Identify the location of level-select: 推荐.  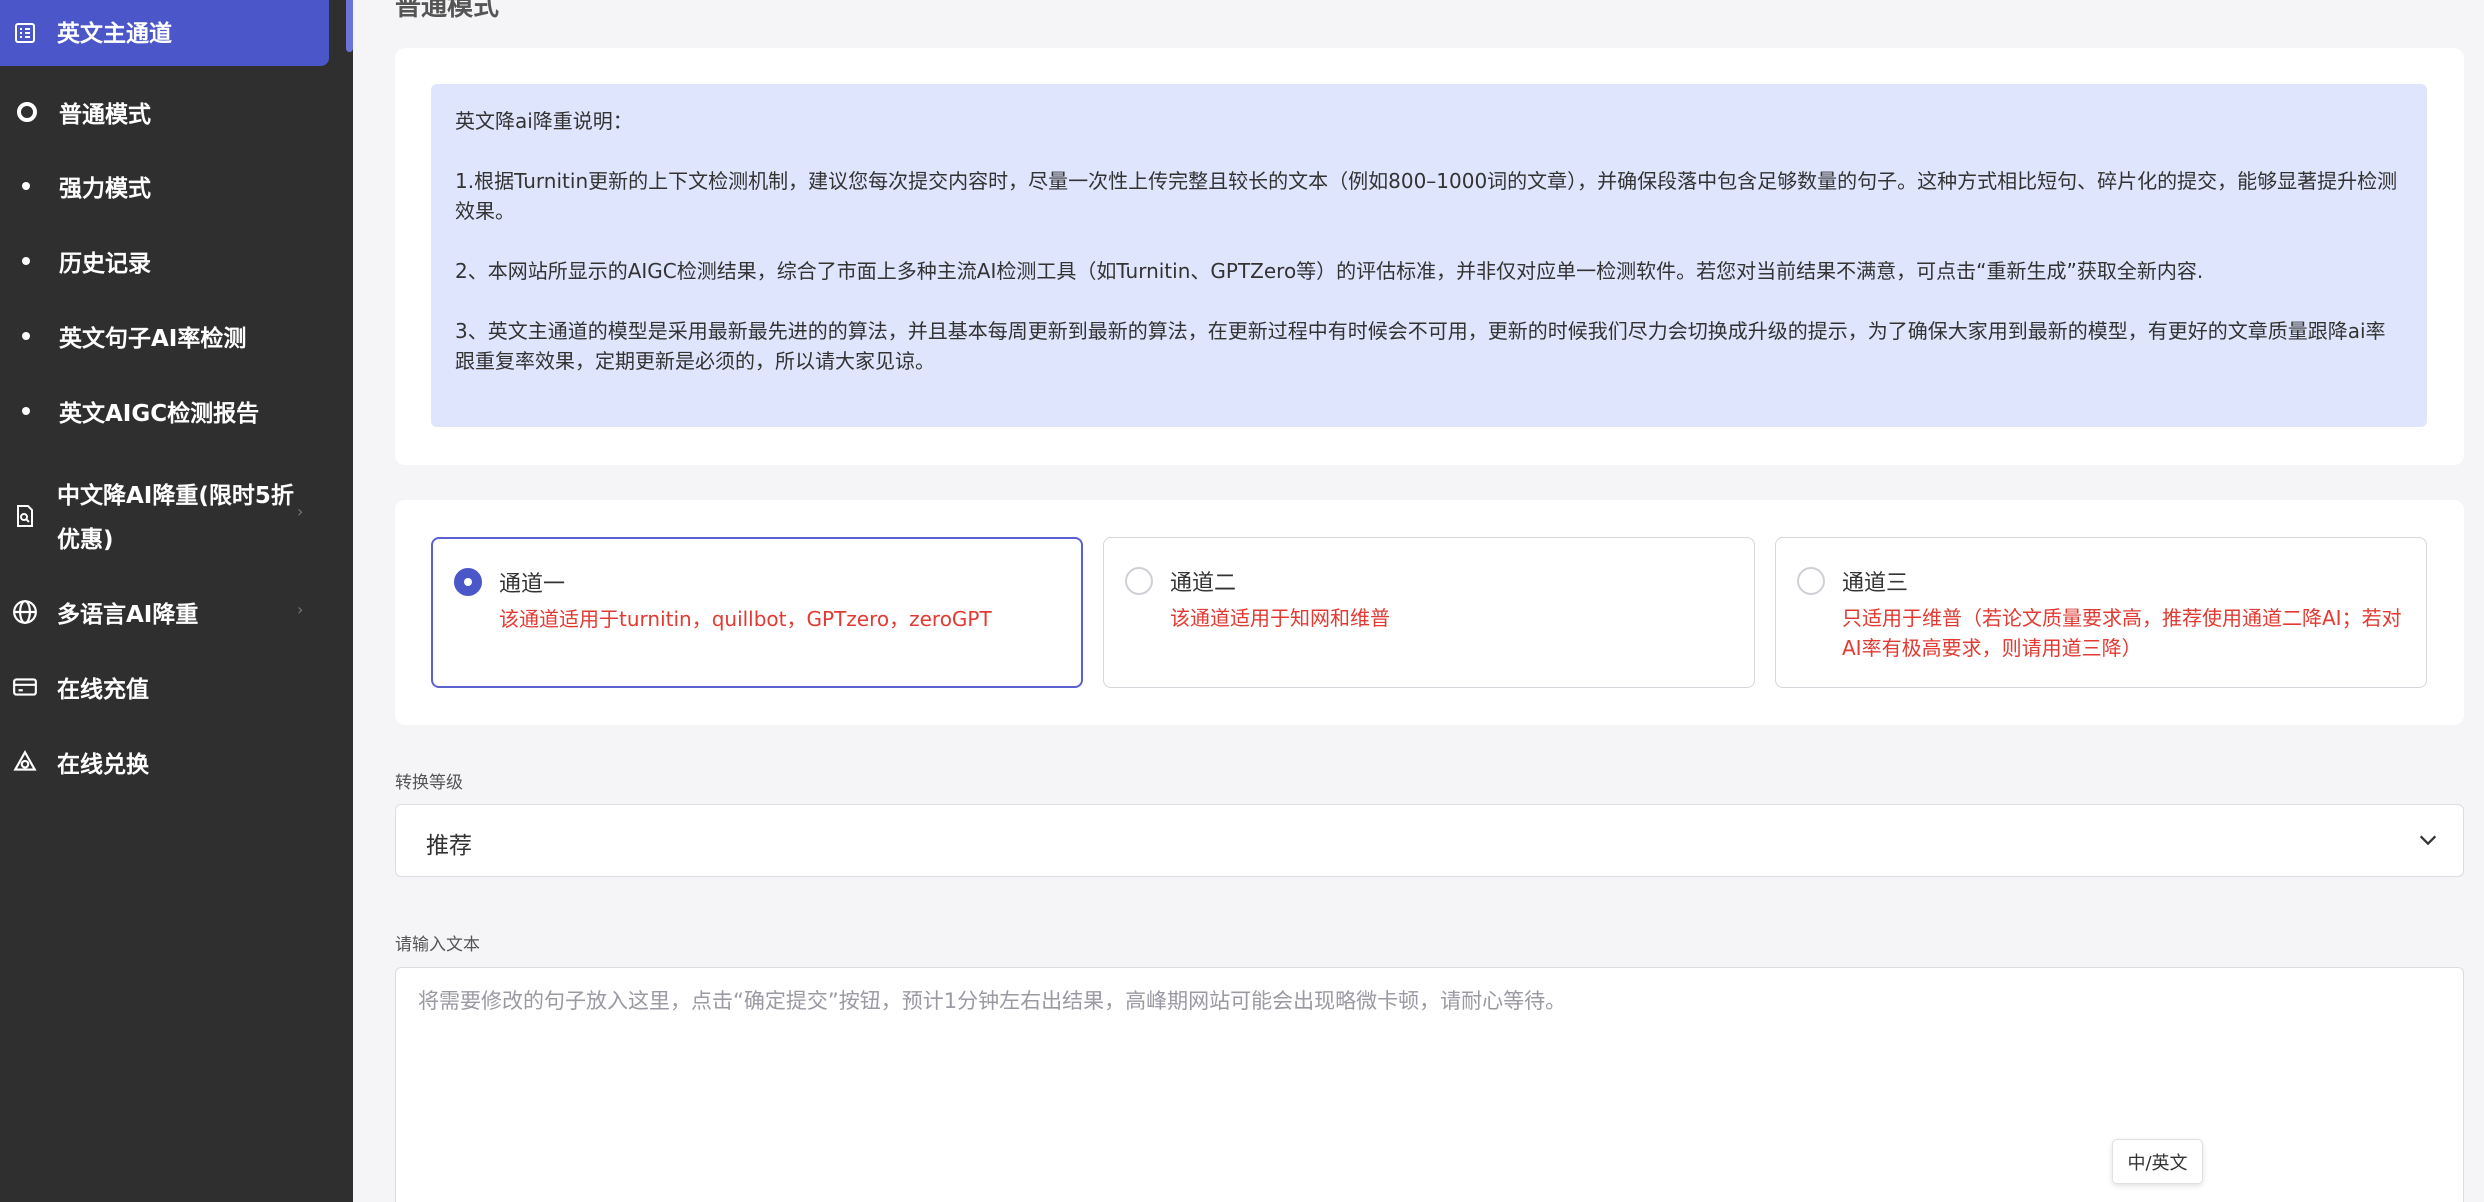
(1429, 840).